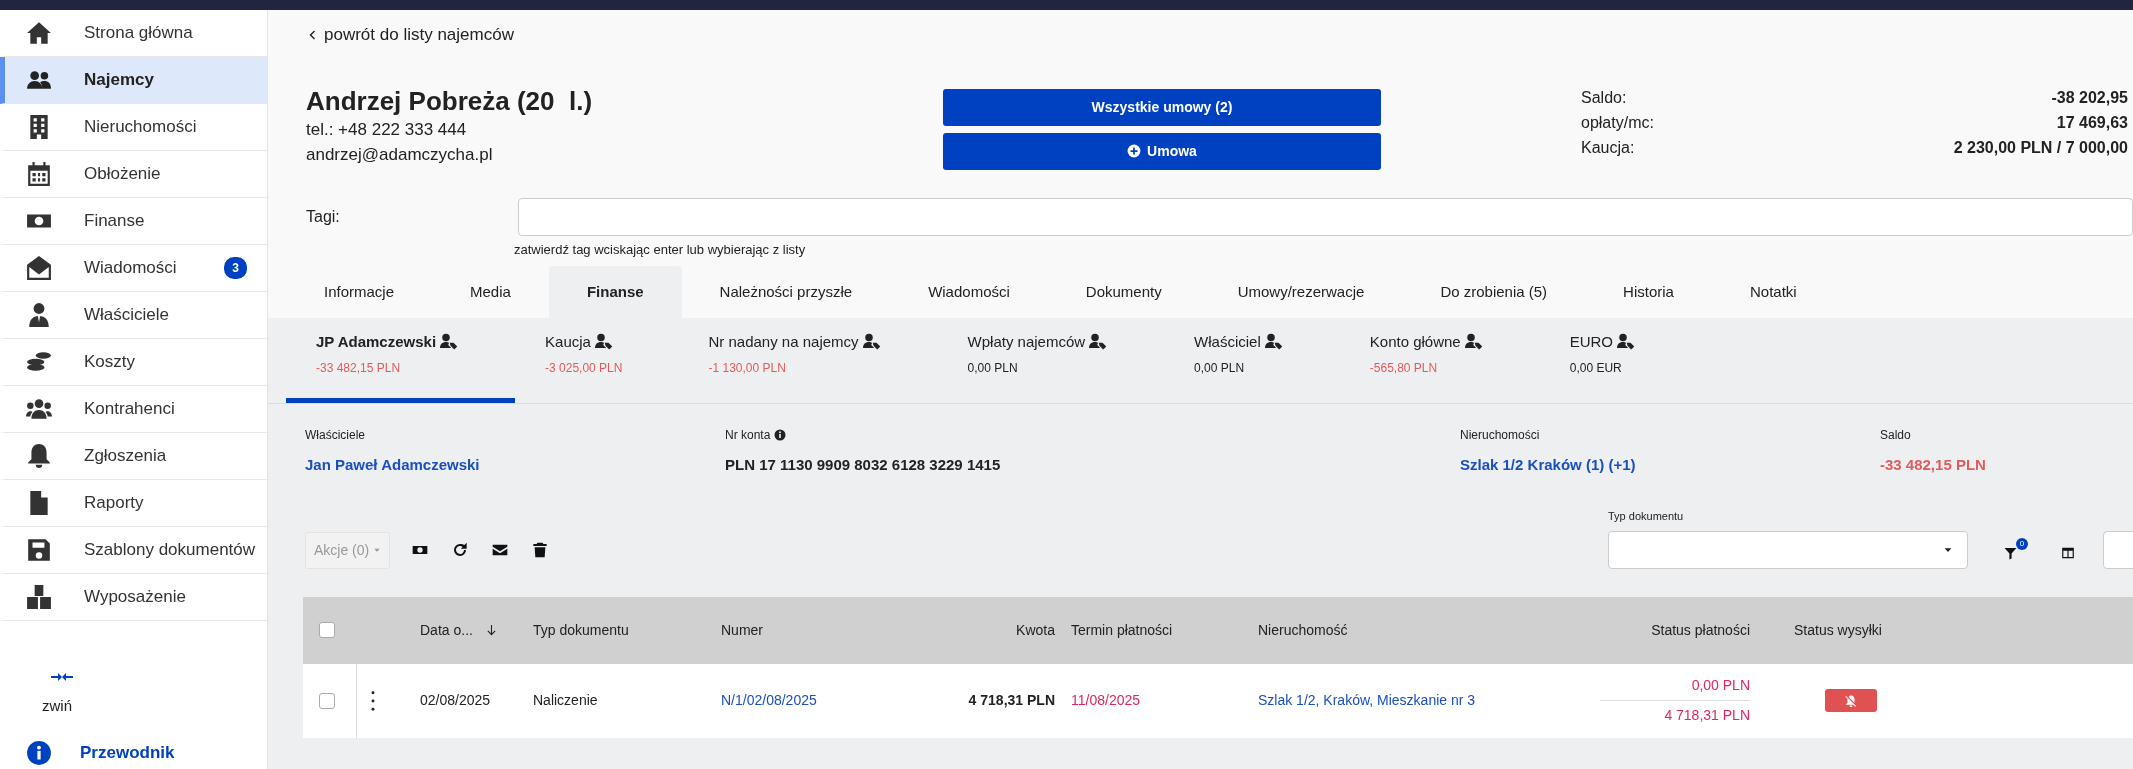 The image size is (2133, 769). What do you see at coordinates (1700, 630) in the screenshot?
I see `column-header: Status płatności` at bounding box center [1700, 630].